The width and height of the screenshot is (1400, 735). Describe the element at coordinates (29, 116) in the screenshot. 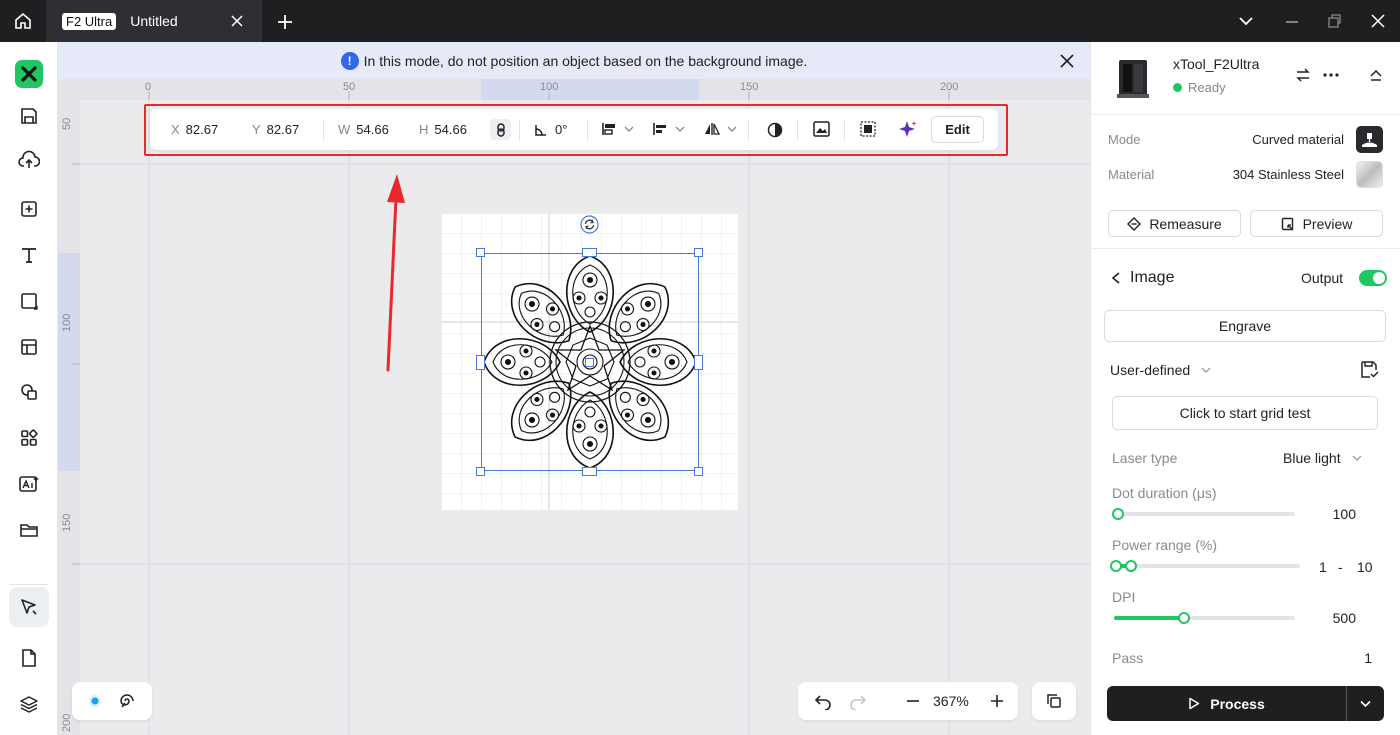

I see `save-button` at that location.